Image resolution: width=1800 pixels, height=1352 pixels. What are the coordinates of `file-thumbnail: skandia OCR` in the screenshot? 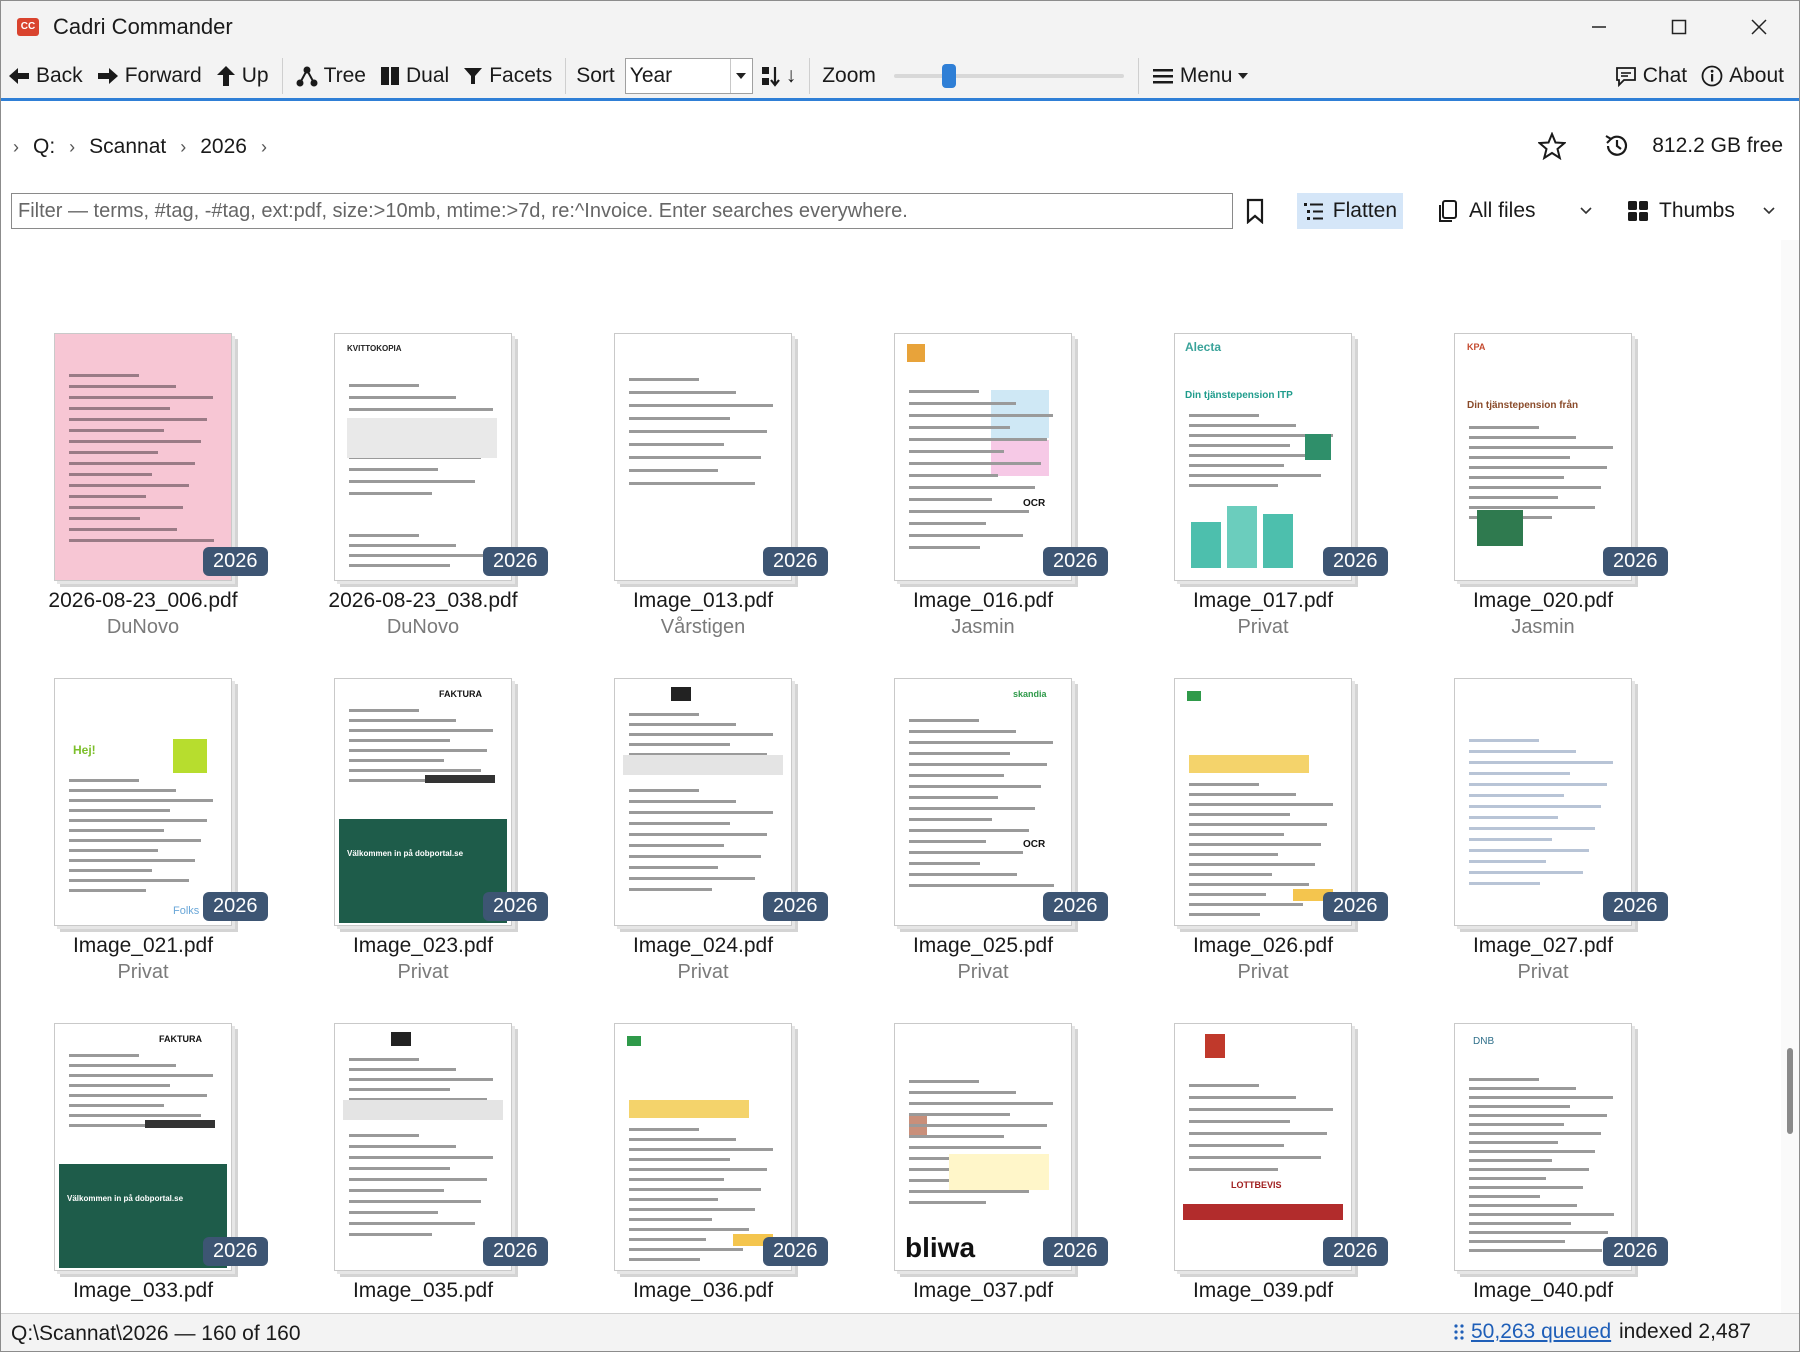 It's located at (983, 802).